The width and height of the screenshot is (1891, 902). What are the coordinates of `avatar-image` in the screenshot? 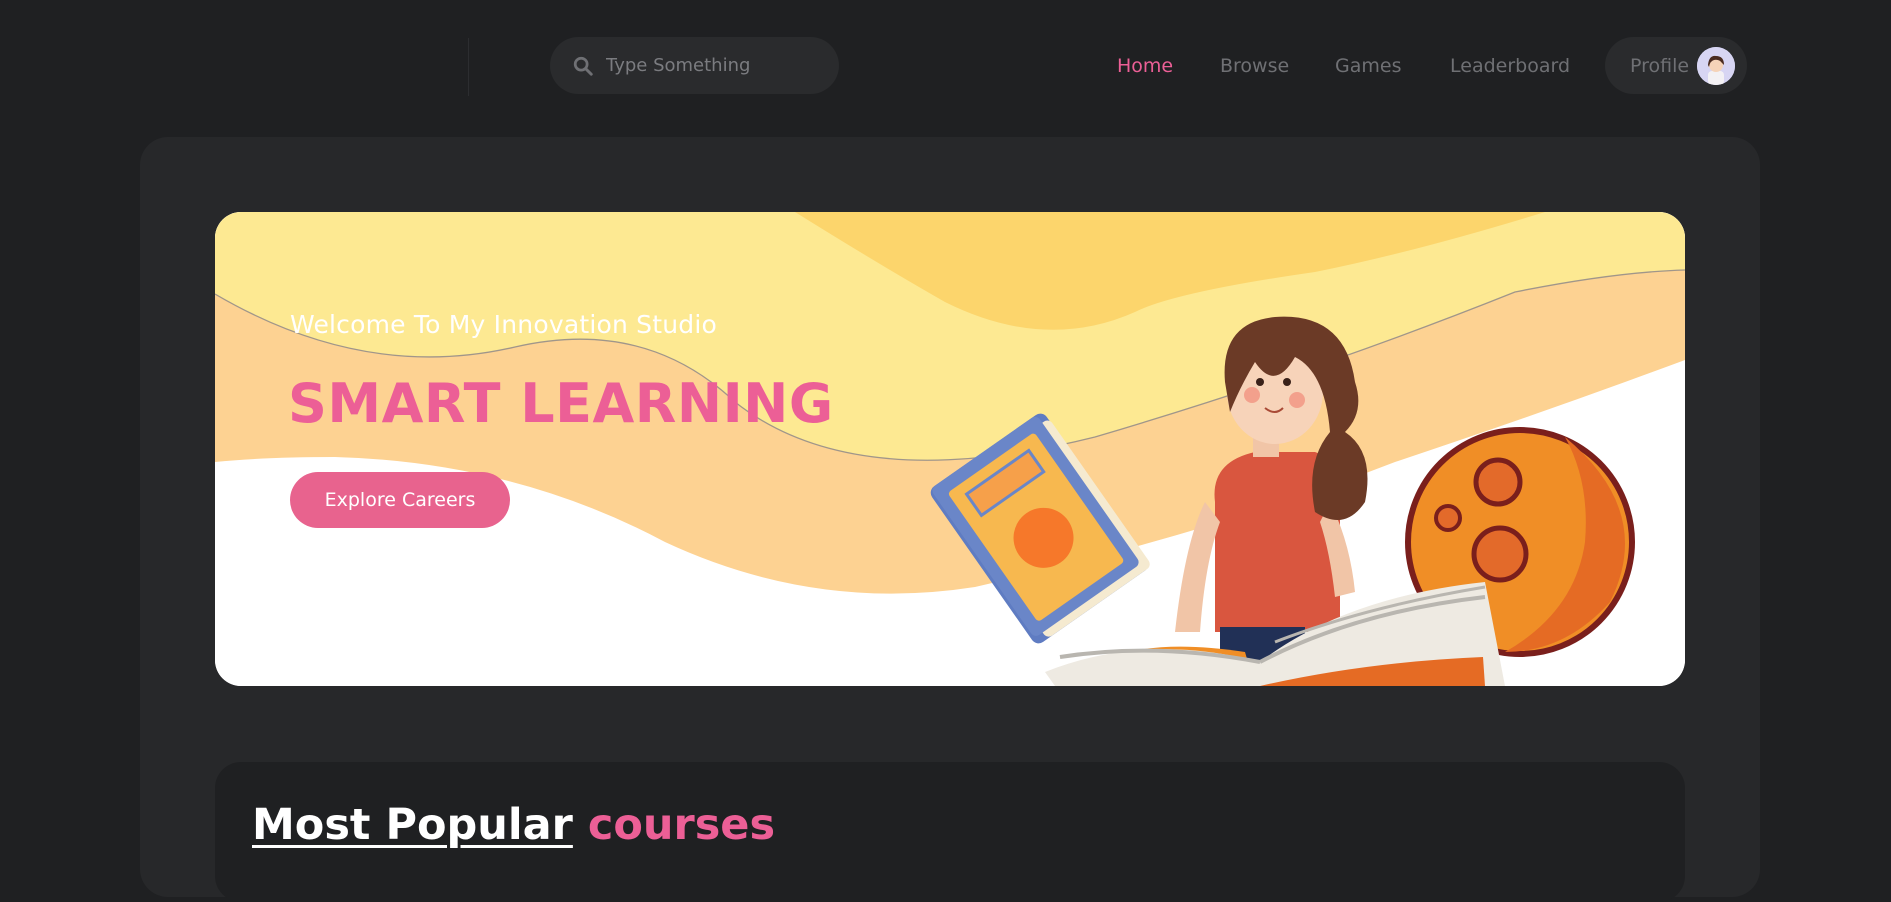 It's located at (1716, 66).